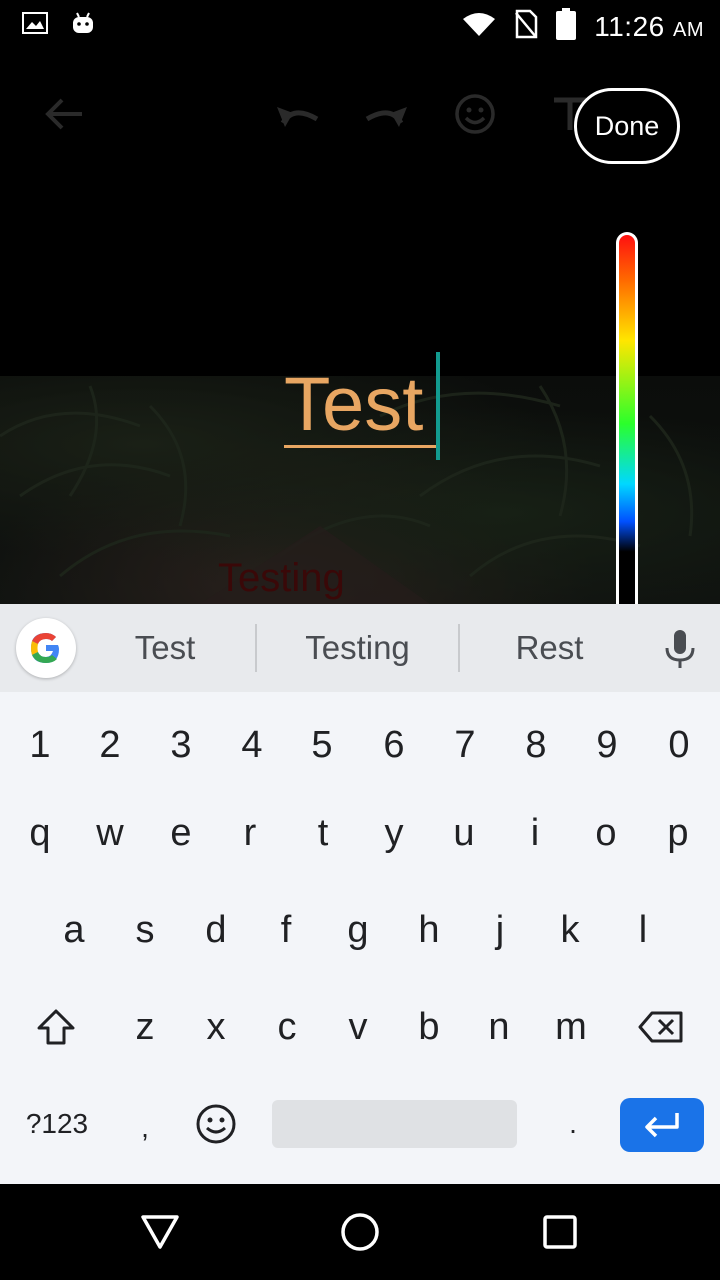 The height and width of the screenshot is (1280, 720). Describe the element at coordinates (386, 114) in the screenshot. I see `redo-icon` at that location.